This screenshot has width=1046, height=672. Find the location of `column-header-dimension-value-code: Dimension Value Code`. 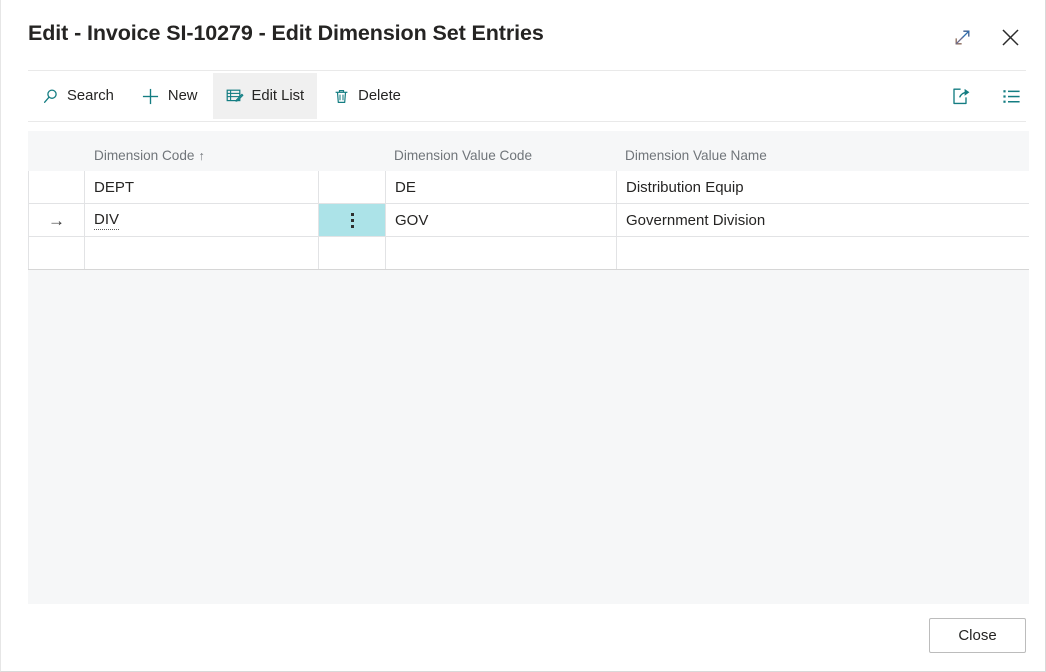

column-header-dimension-value-code: Dimension Value Code is located at coordinates (463, 155).